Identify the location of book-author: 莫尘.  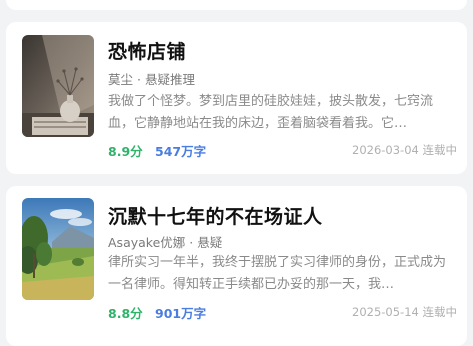
(120, 79).